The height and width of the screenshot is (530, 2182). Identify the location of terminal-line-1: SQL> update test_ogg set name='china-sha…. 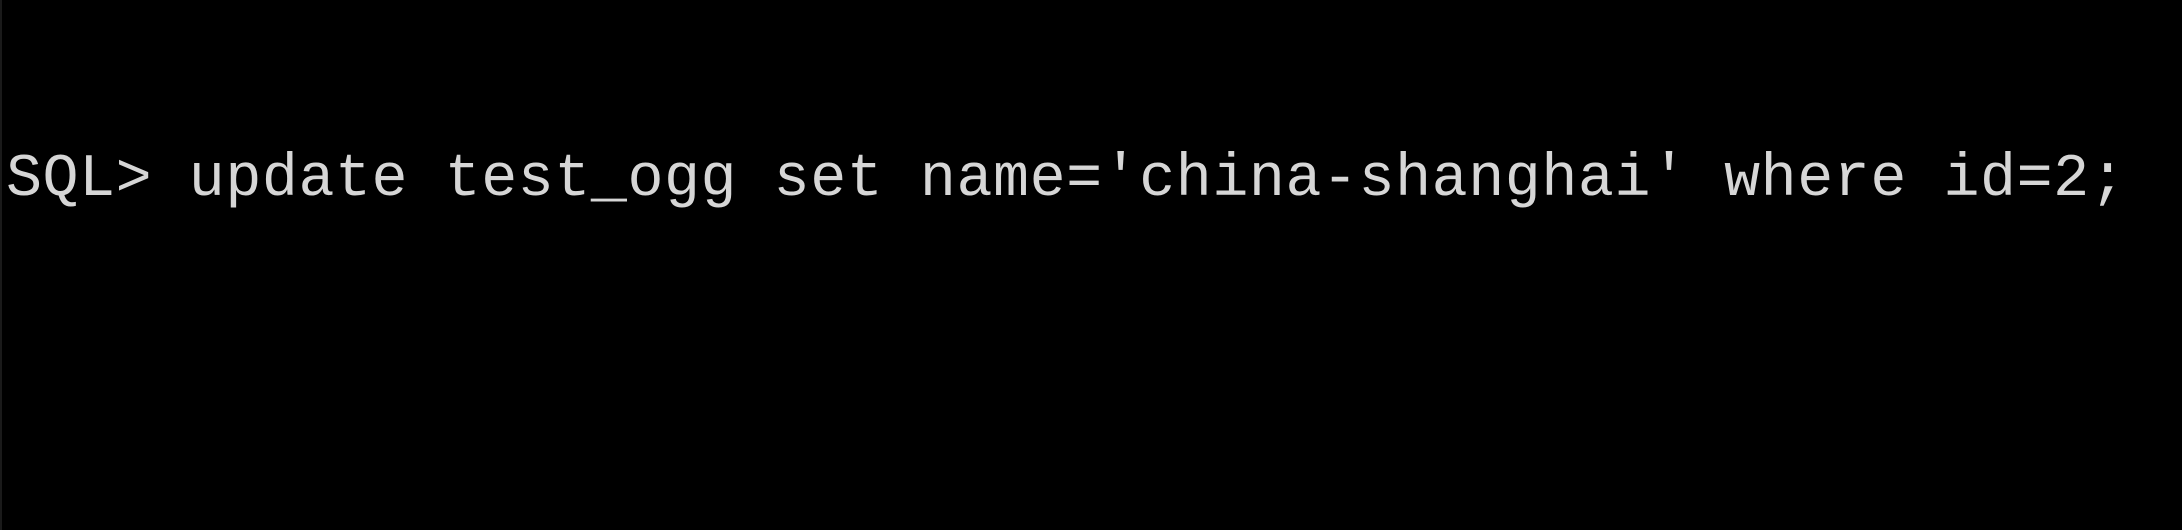
(1066, 180).